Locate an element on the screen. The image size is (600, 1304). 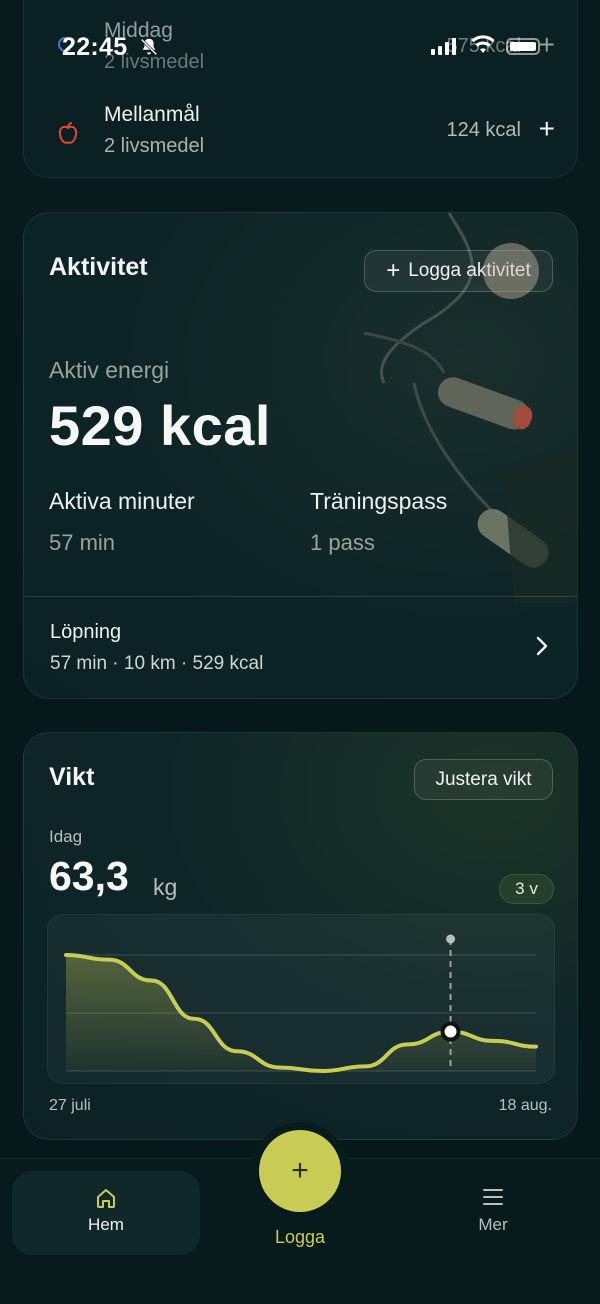
weight-chart-svg is located at coordinates (301, 1004).